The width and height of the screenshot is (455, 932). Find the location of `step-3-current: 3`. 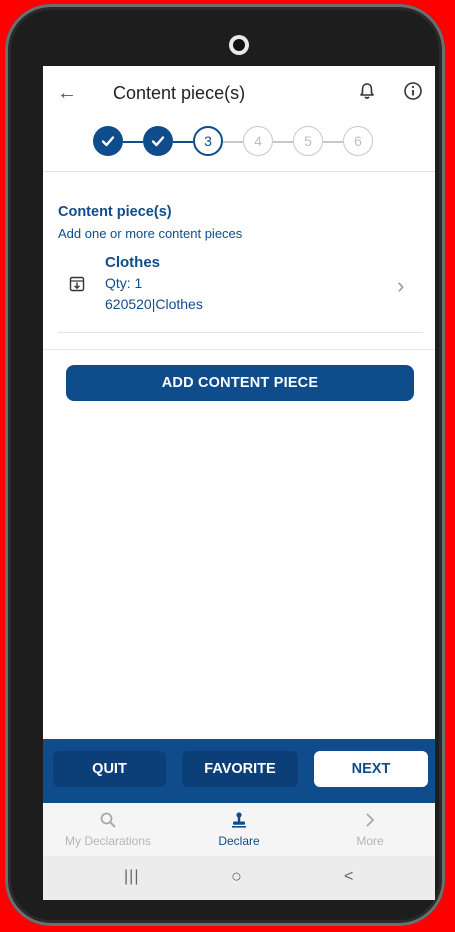

step-3-current: 3 is located at coordinates (208, 141).